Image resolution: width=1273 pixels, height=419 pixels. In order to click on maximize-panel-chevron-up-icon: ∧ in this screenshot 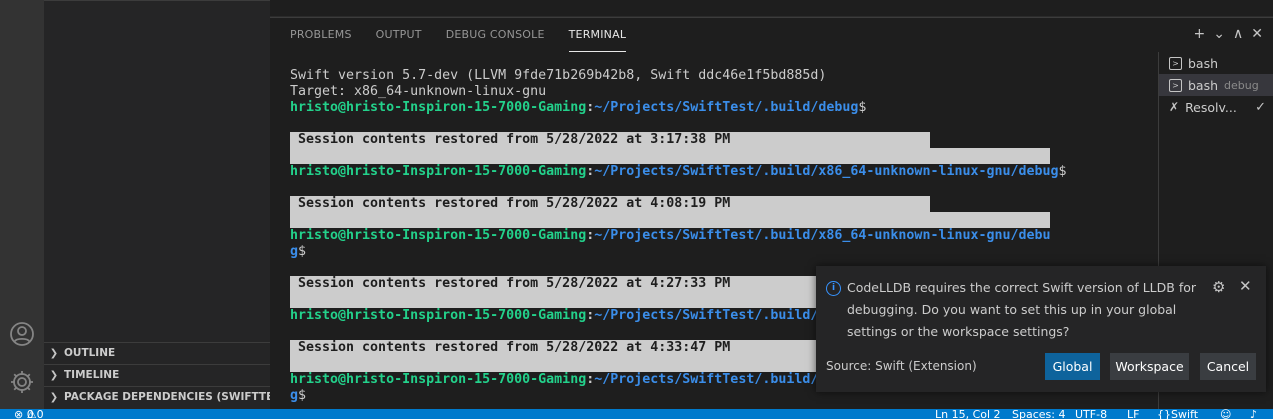, I will do `click(1238, 34)`.